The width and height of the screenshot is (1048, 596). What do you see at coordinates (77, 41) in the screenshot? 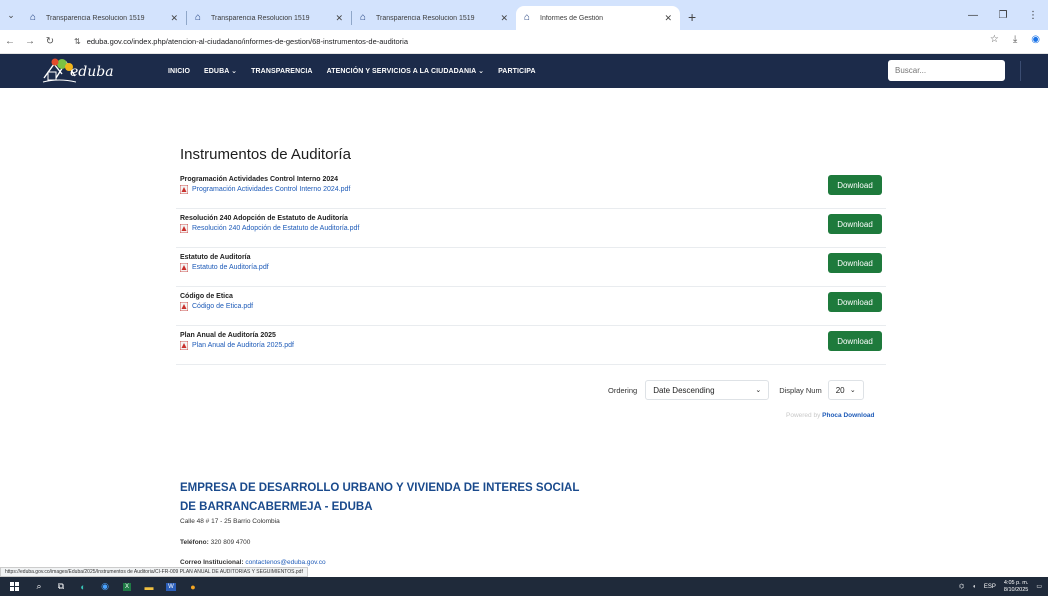
I see `site-info-icon: ⇅` at bounding box center [77, 41].